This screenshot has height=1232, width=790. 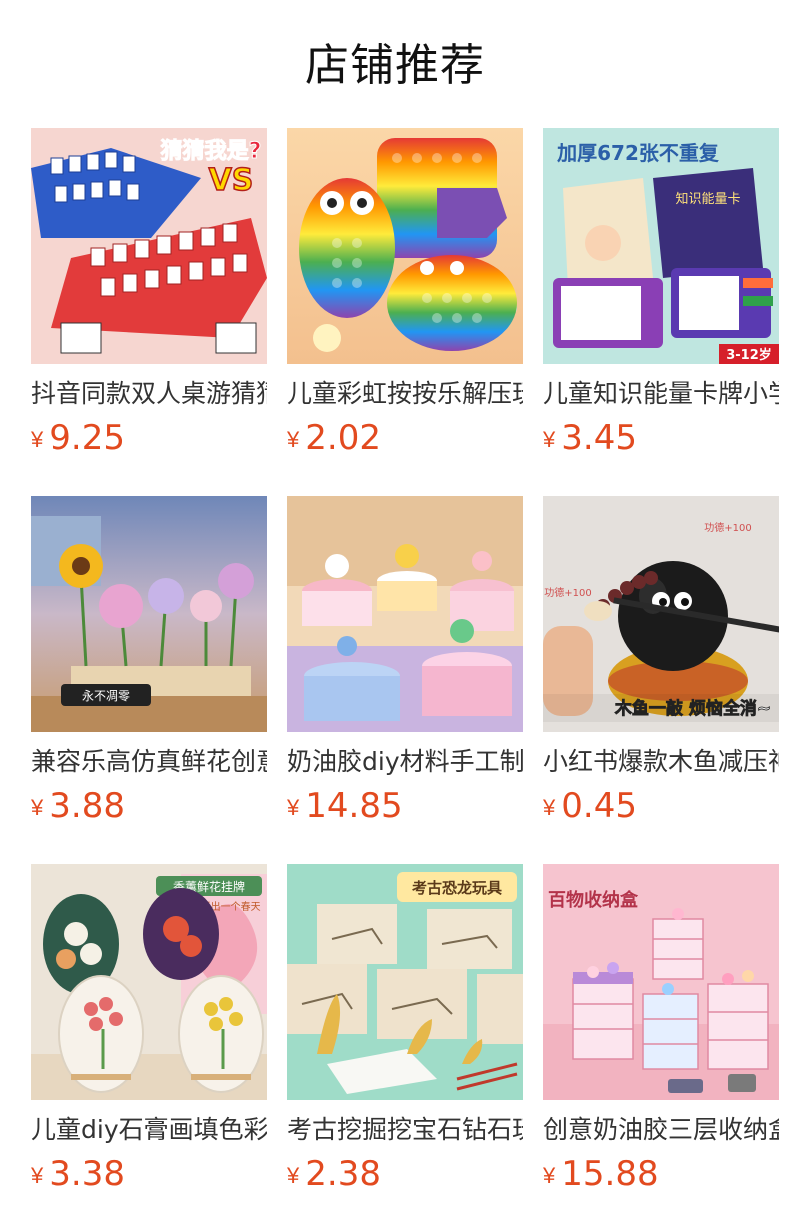 I want to click on product-name: 儿童彩虹按按乐解压玩具, so click(x=405, y=394).